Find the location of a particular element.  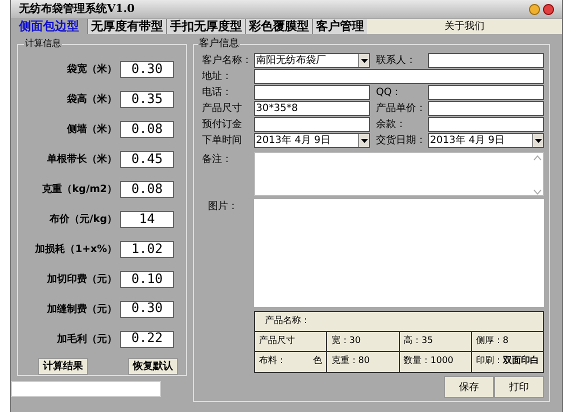

value-field: 1.02 is located at coordinates (147, 249).